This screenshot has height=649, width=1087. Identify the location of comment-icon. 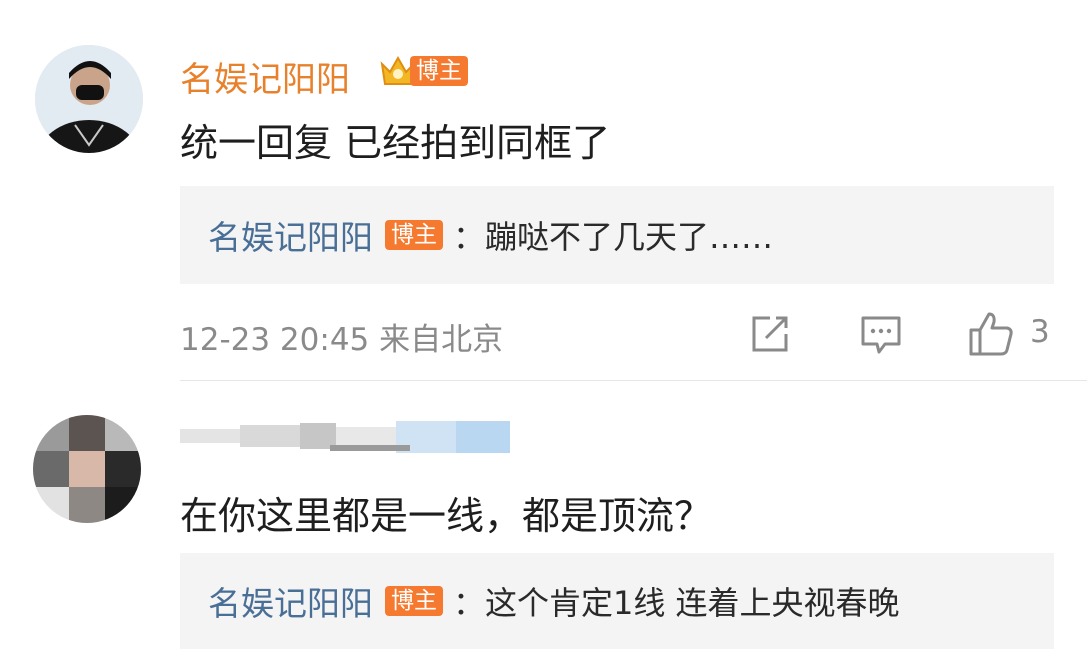
(881, 335).